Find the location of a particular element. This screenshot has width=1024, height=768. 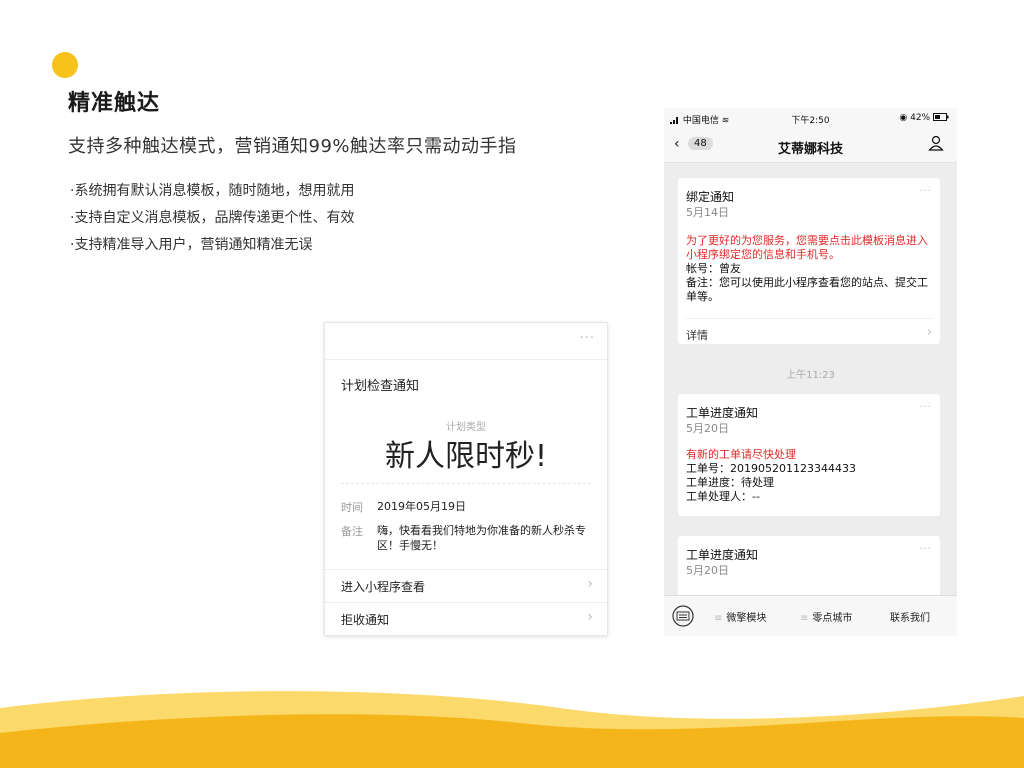

battery-icon is located at coordinates (941, 117).